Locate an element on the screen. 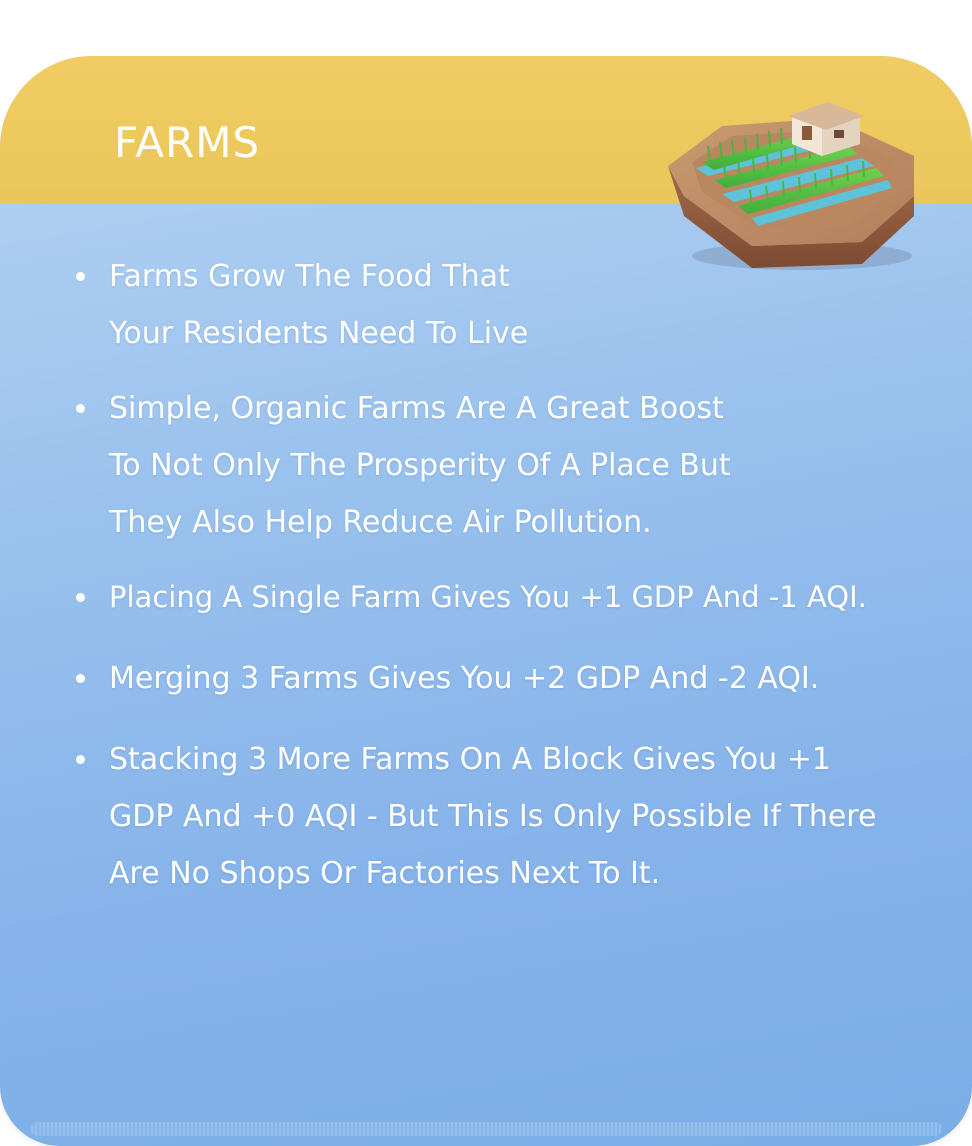 This screenshot has height=1146, width=972. bullet-text: They Also Help Reduce Air Pollution. is located at coordinates (380, 522).